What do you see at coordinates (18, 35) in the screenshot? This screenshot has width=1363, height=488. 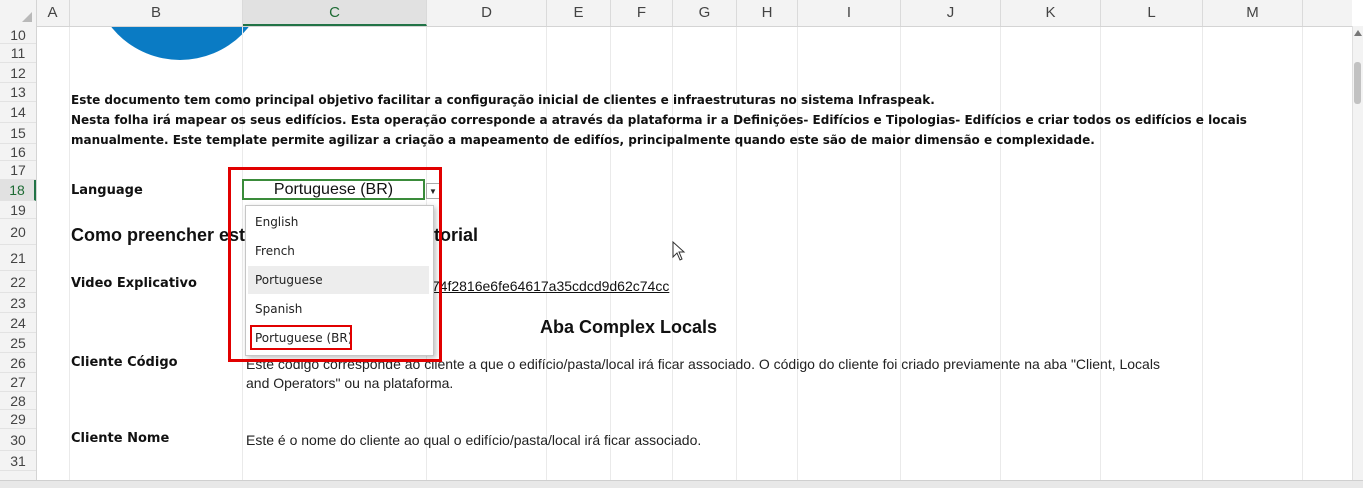 I see `row-header: 10` at bounding box center [18, 35].